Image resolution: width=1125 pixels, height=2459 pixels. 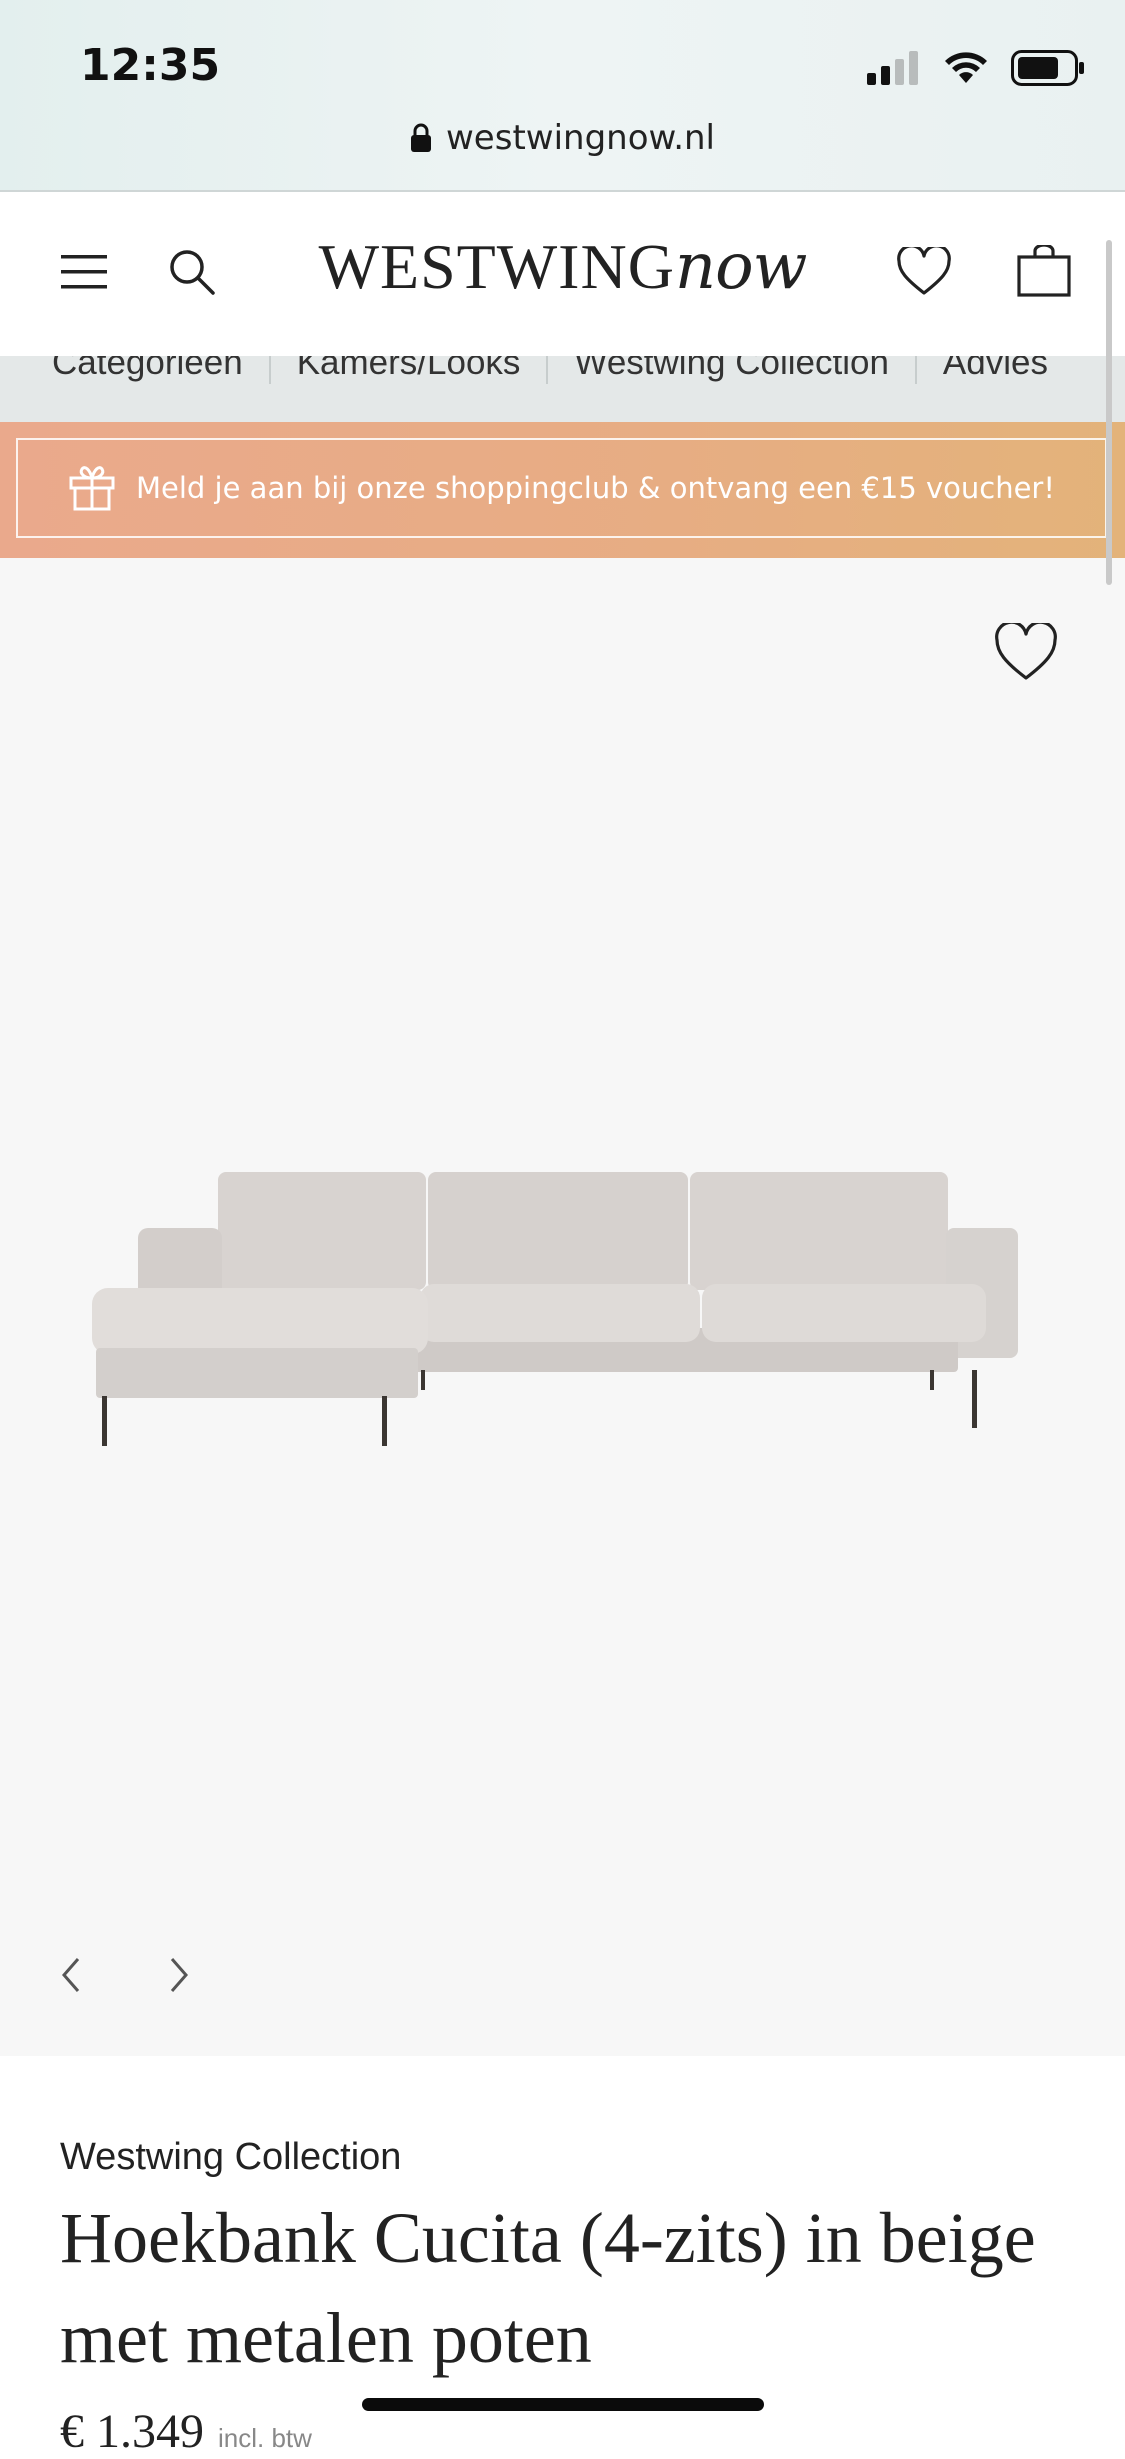 I want to click on site-header: WESTWINGnow, so click(x=562, y=274).